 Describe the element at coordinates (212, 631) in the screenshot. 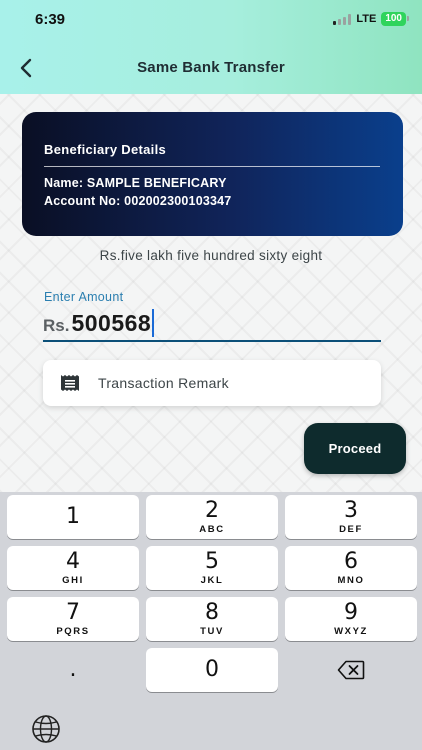

I see `key-letters: TUV` at that location.